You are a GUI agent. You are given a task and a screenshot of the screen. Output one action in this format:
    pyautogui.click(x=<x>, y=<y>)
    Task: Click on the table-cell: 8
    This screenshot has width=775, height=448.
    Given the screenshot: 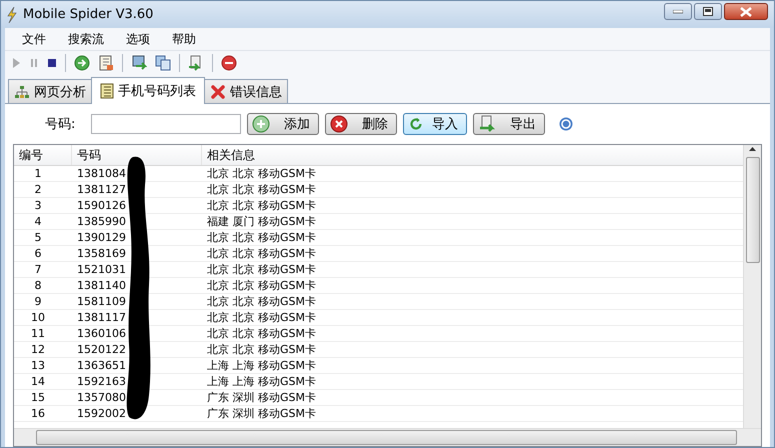 What is the action you would take?
    pyautogui.click(x=38, y=285)
    